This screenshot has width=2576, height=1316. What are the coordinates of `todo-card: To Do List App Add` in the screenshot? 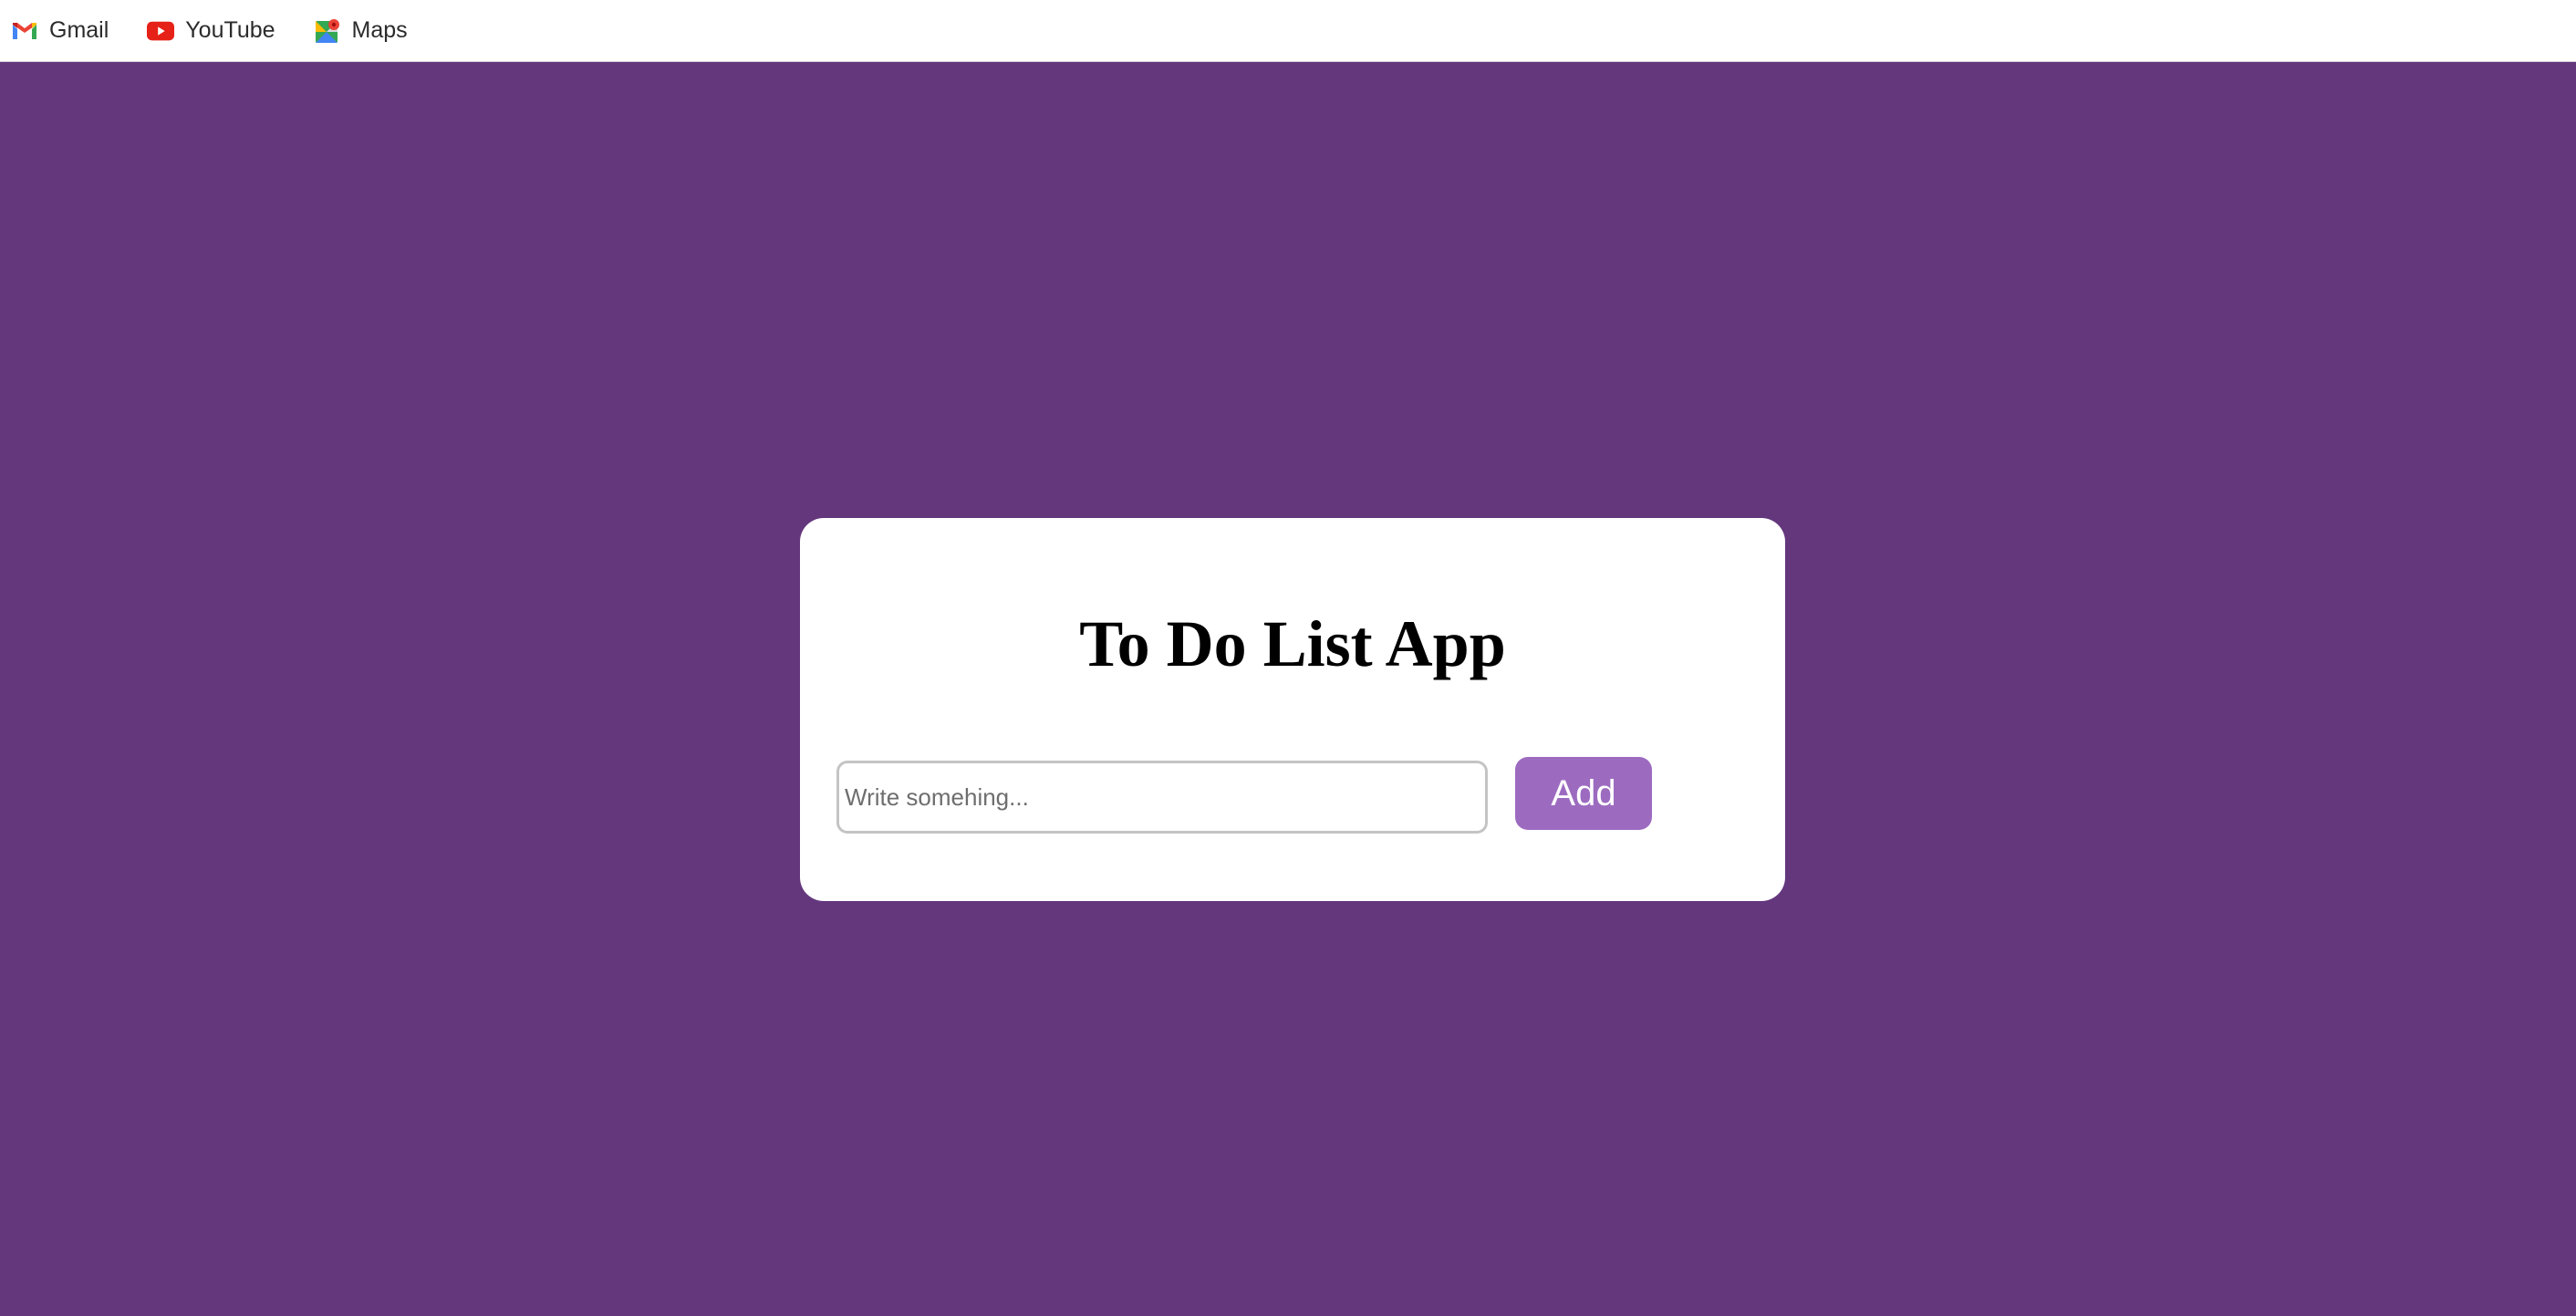 It's located at (1292, 709).